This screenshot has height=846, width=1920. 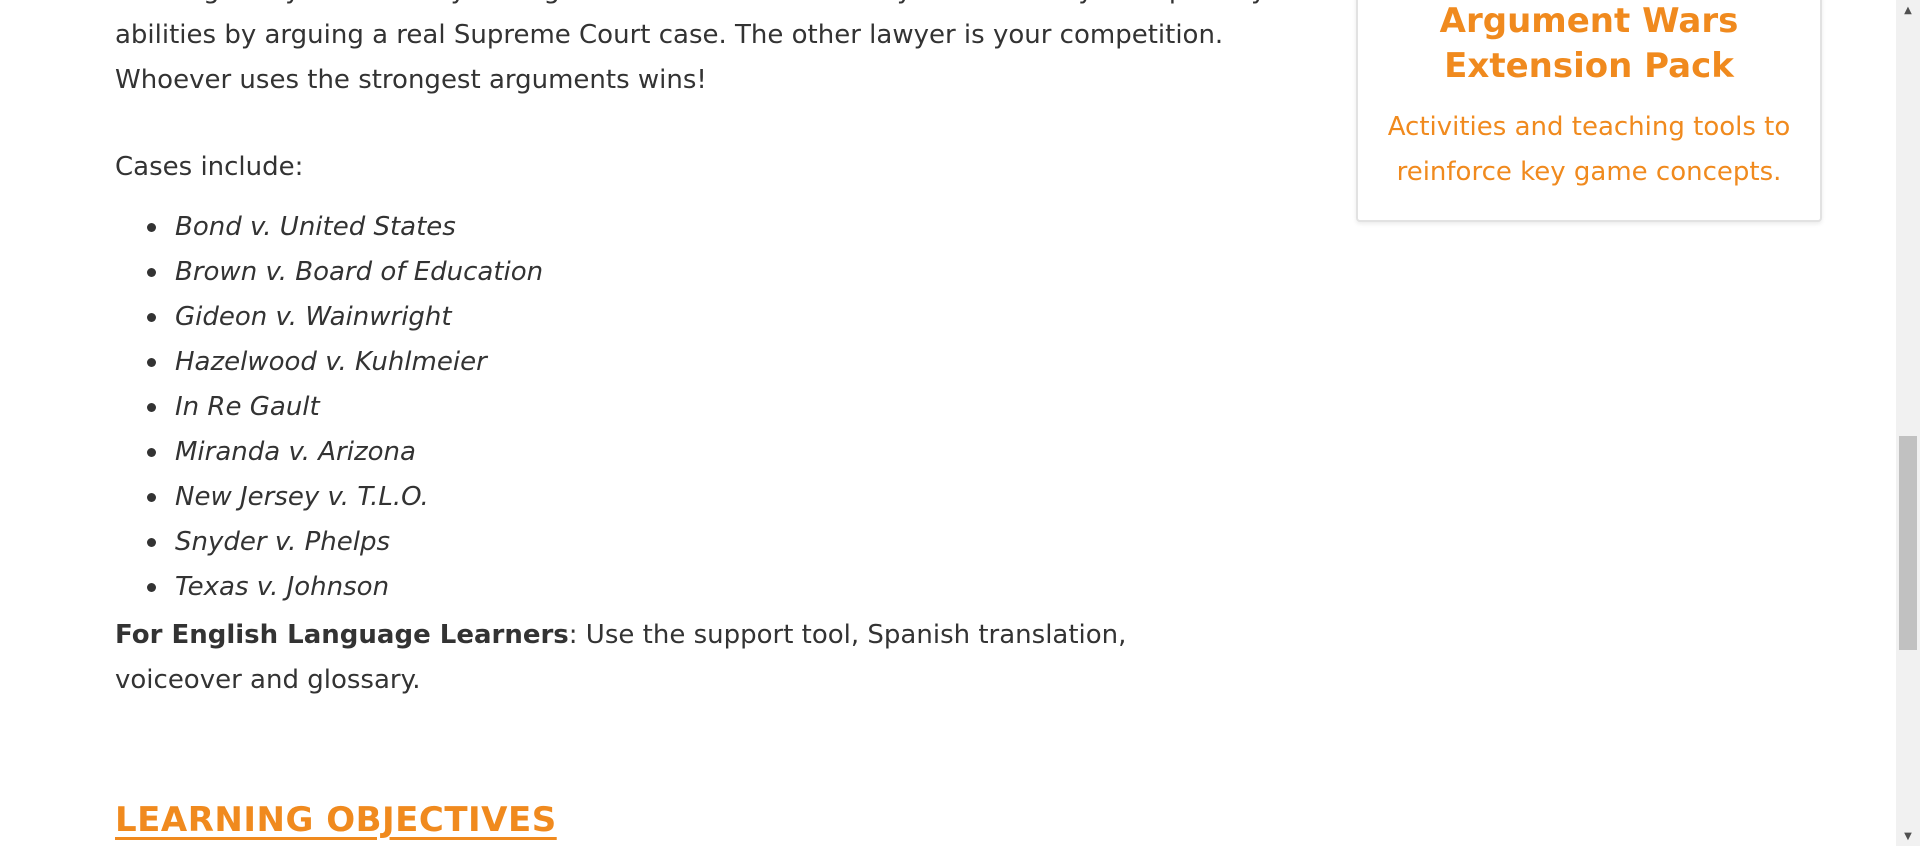 I want to click on ell-label: For English Language Learners, so click(x=342, y=635).